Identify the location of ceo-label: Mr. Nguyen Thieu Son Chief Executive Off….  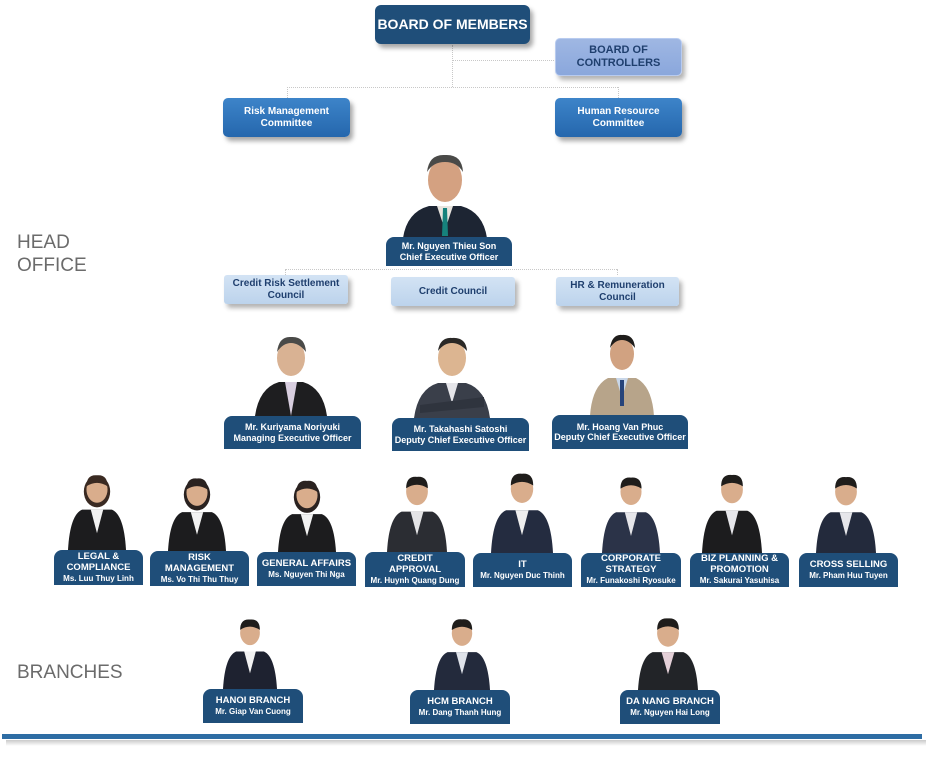
(449, 251).